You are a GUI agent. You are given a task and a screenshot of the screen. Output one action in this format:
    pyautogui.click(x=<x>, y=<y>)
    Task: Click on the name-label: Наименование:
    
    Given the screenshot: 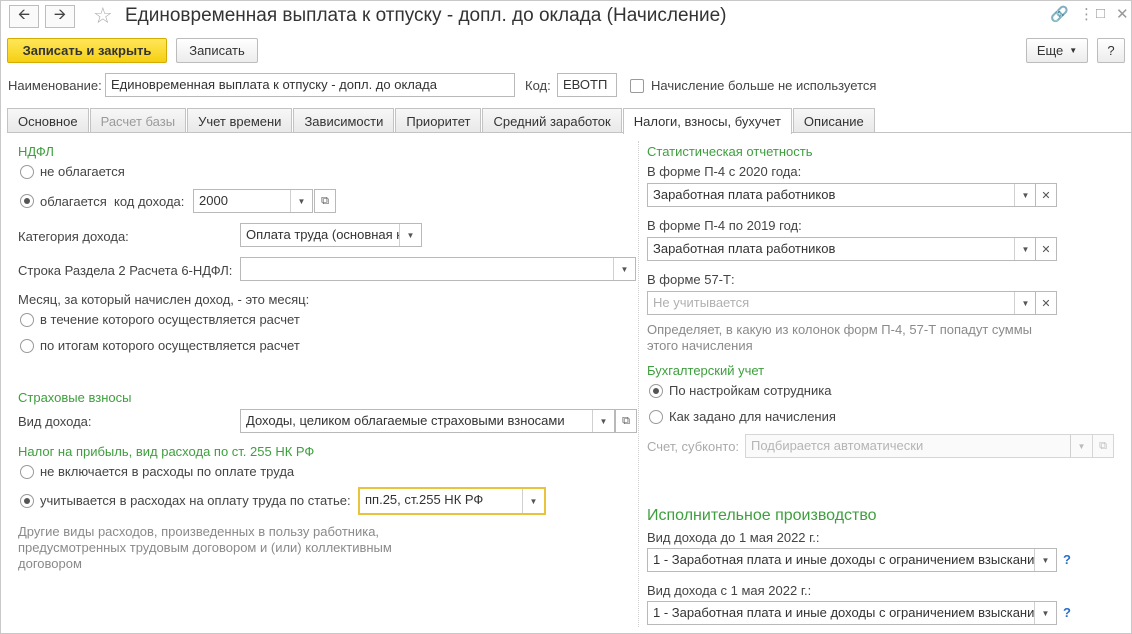 What is the action you would take?
    pyautogui.click(x=55, y=85)
    